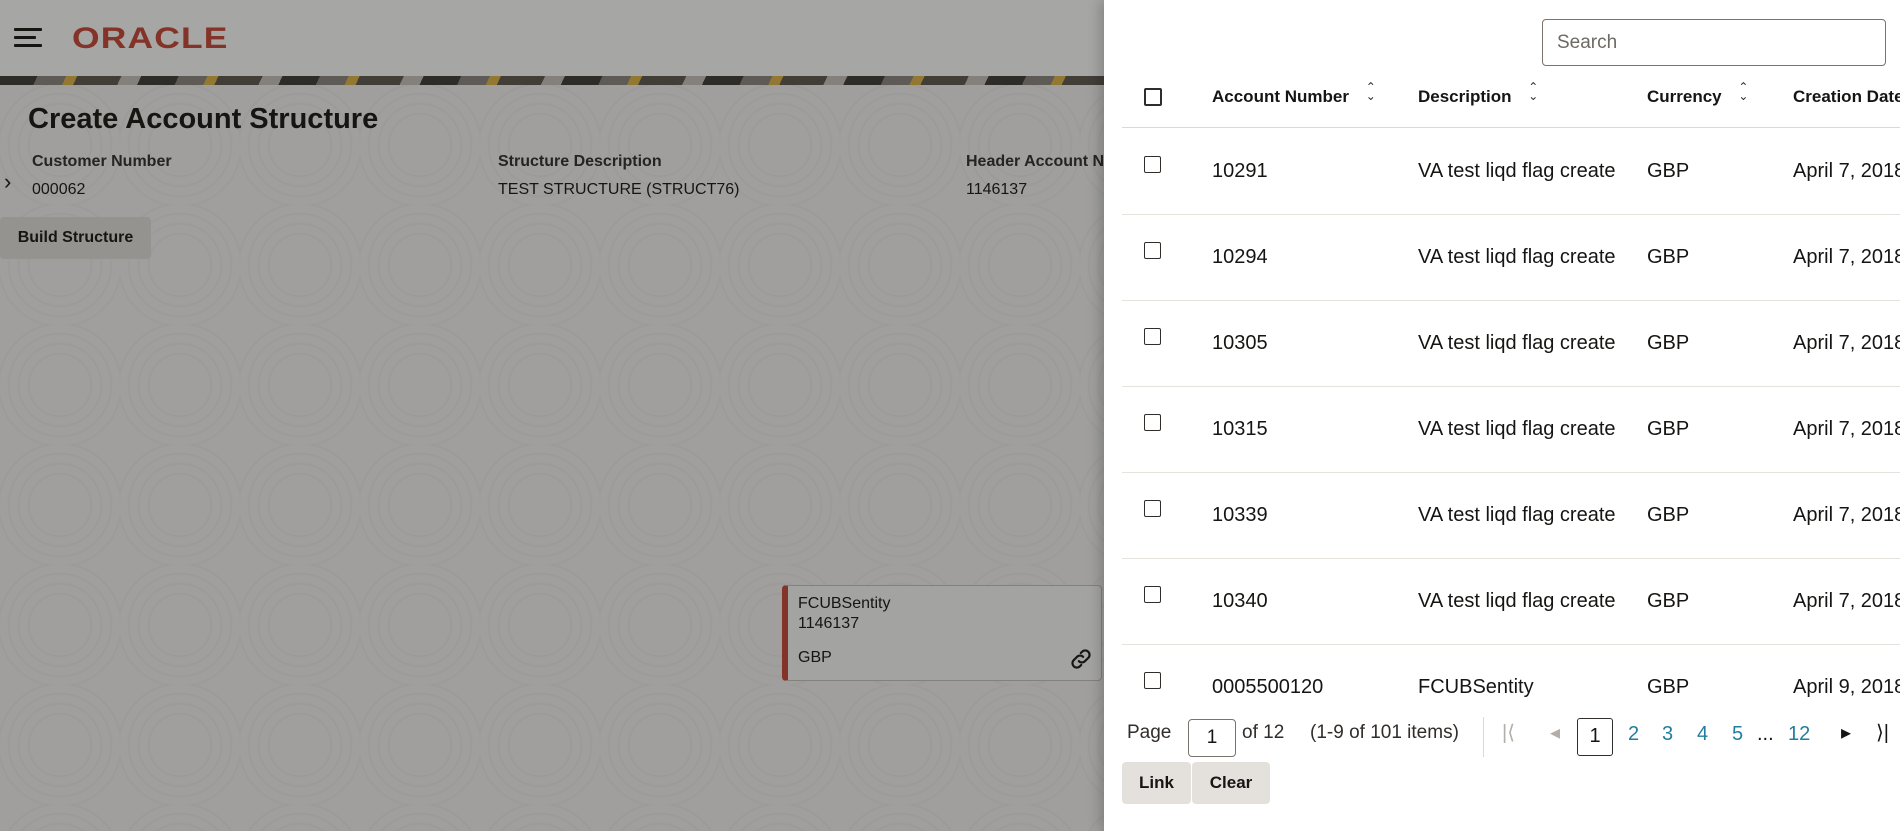 This screenshot has height=831, width=1900. I want to click on last-page-icon: ⟩|, so click(1882, 732).